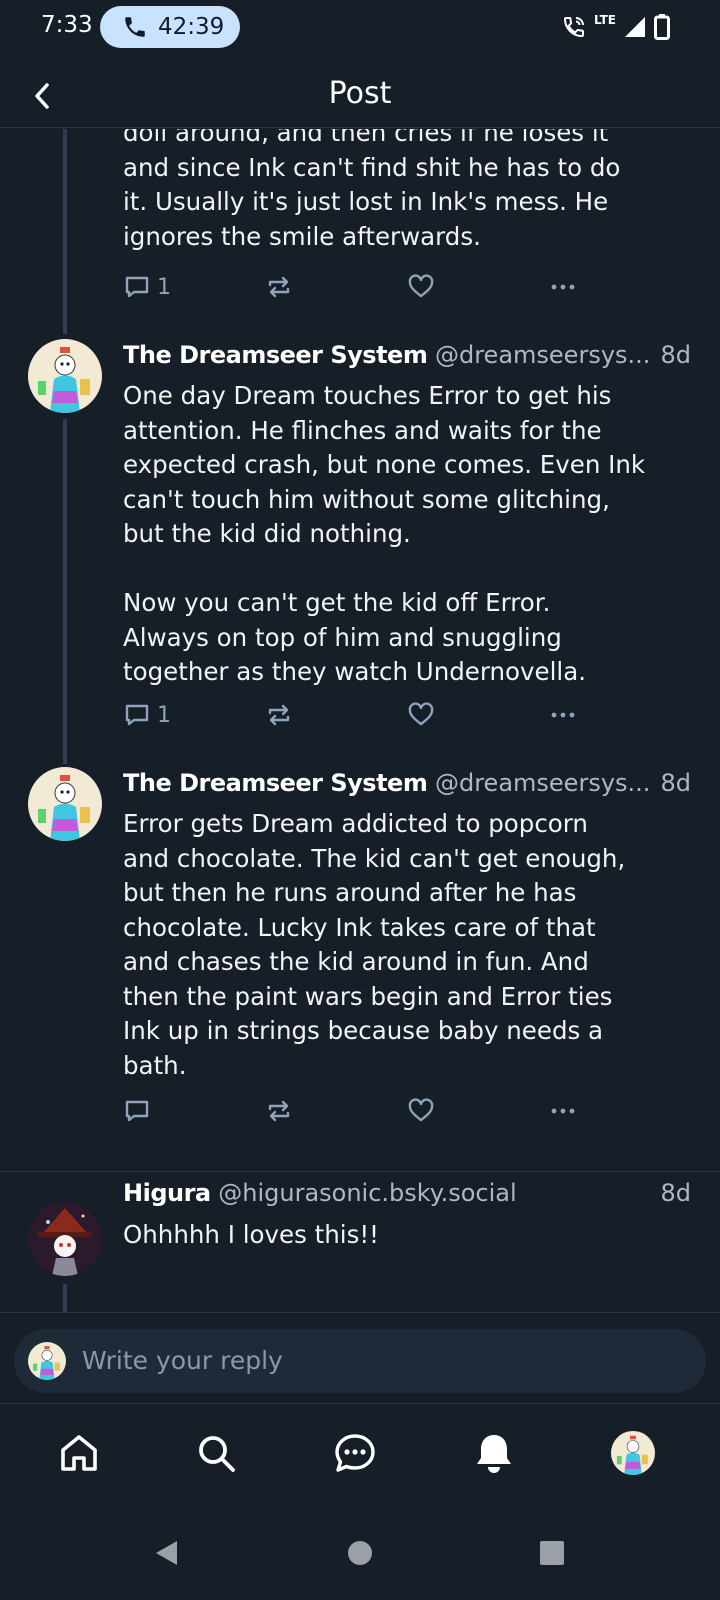 Image resolution: width=720 pixels, height=1600 pixels. Describe the element at coordinates (358, 1111) in the screenshot. I see `post-actions` at that location.